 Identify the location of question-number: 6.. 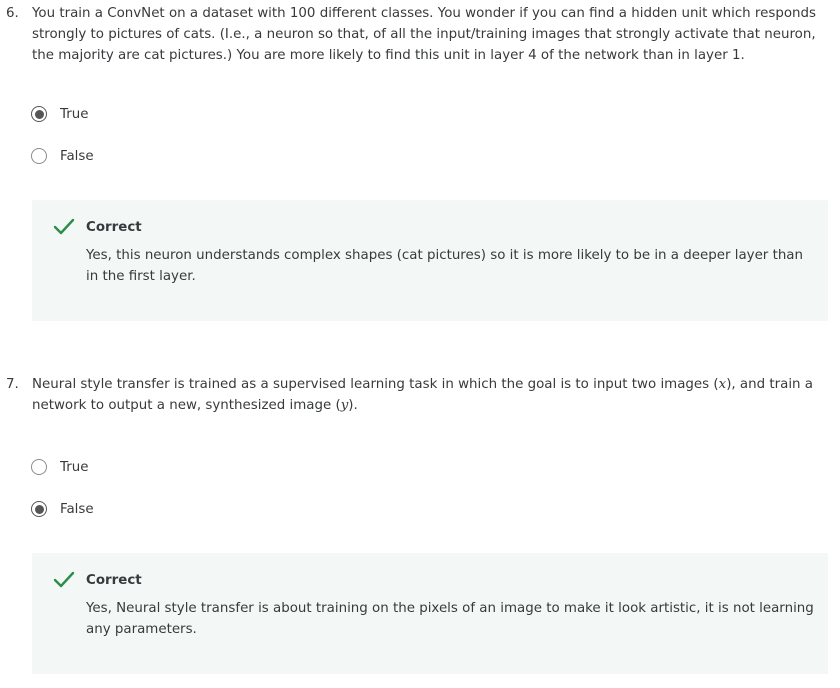
(12, 13).